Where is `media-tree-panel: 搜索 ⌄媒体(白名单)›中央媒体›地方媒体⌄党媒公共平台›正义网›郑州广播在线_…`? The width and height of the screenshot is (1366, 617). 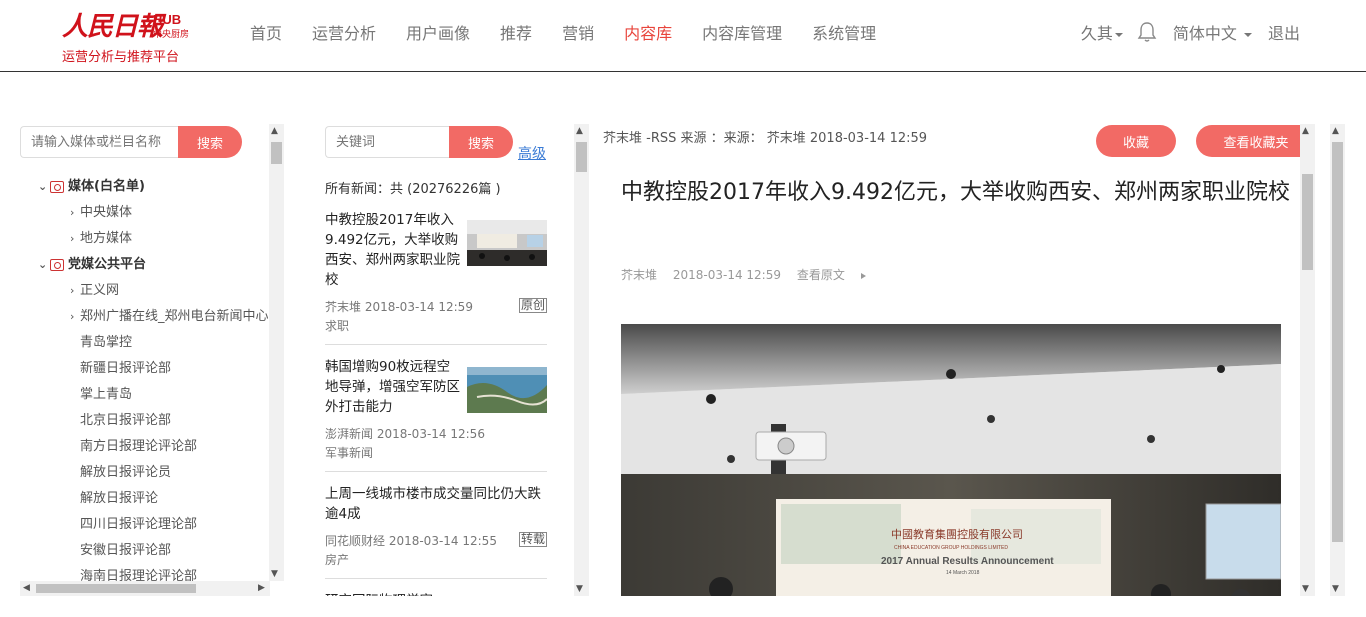
media-tree-panel: 搜索 ⌄媒体(白名单)›中央媒体›地方媒体⌄党媒公共平台›正义网›郑州广播在线_… is located at coordinates (152, 360).